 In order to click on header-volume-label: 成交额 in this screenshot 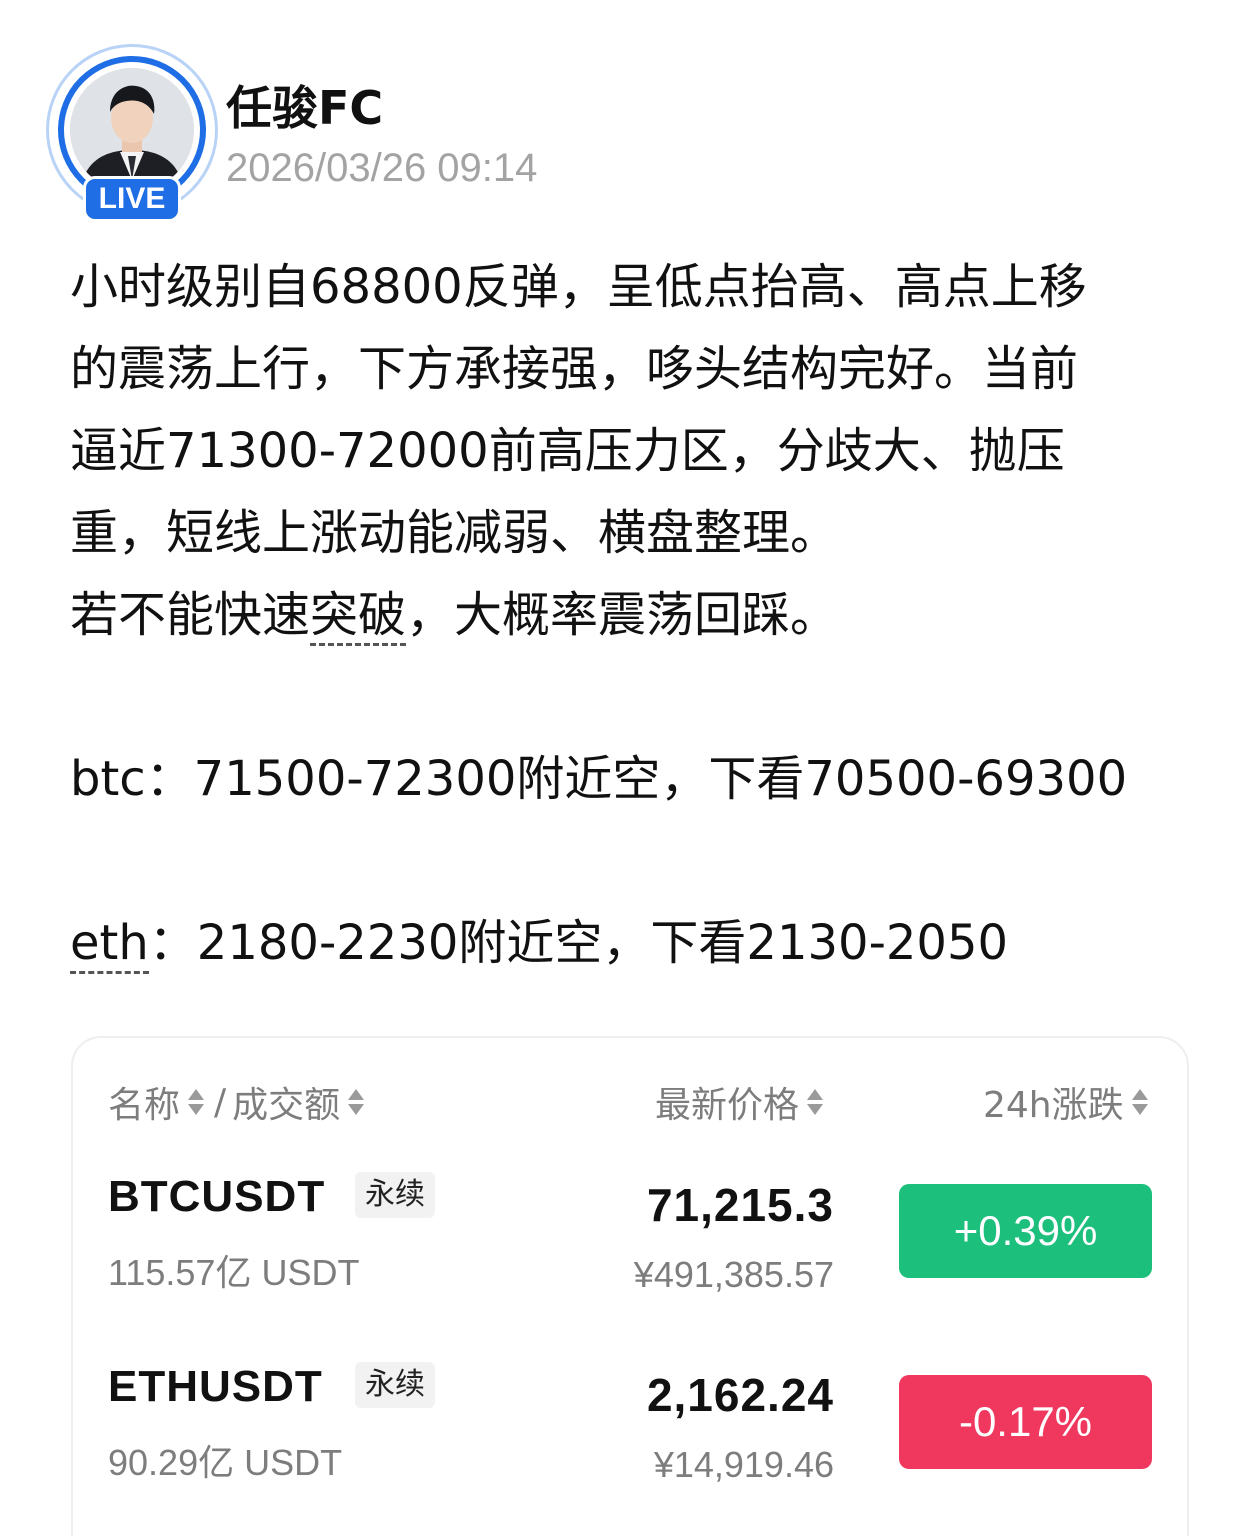, I will do `click(286, 1102)`.